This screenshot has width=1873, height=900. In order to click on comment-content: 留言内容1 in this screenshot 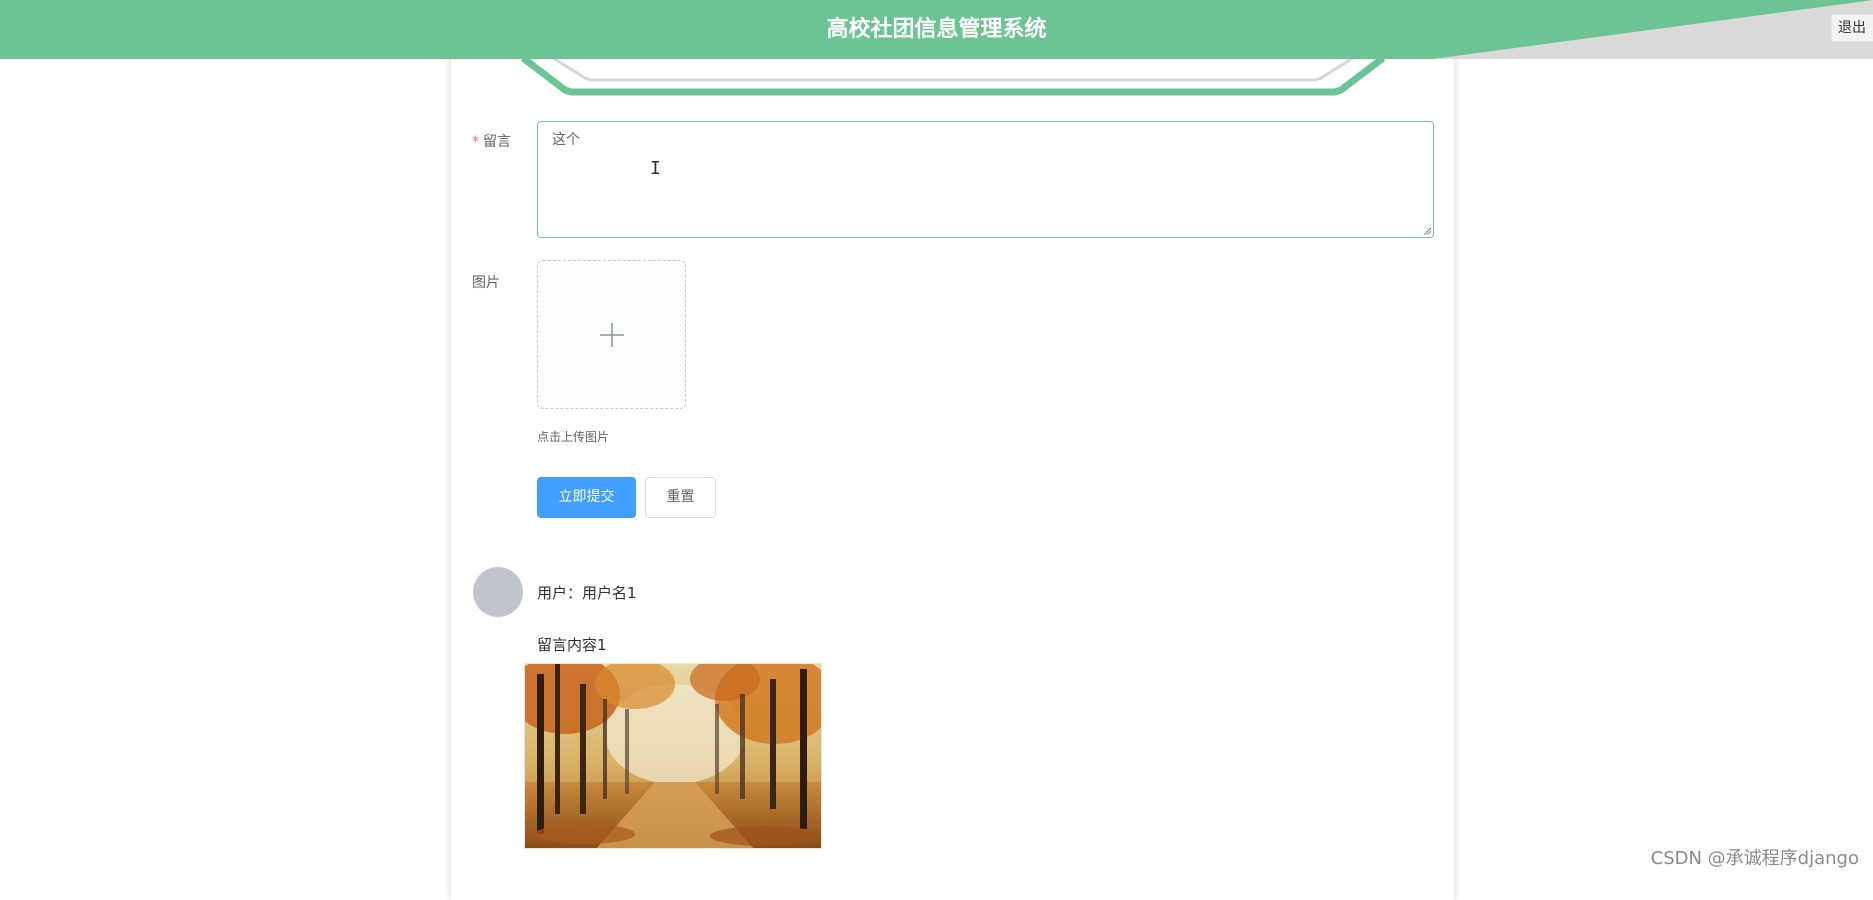, I will do `click(572, 645)`.